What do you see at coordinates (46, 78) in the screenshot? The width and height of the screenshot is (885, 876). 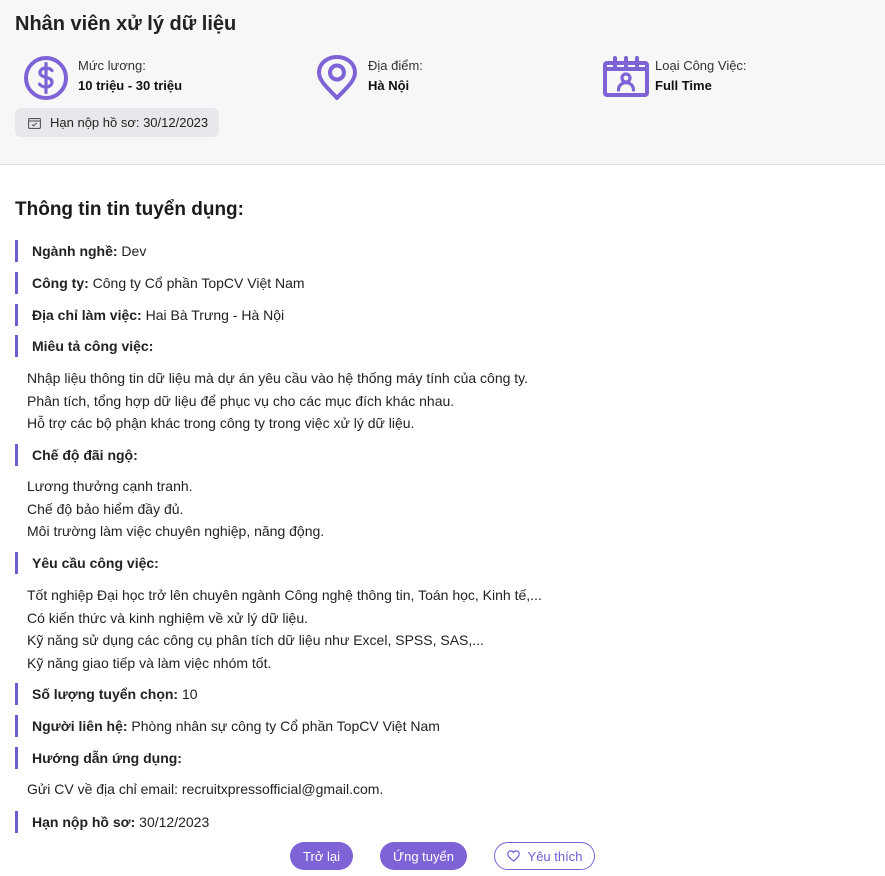 I see `dollar-circle-icon` at bounding box center [46, 78].